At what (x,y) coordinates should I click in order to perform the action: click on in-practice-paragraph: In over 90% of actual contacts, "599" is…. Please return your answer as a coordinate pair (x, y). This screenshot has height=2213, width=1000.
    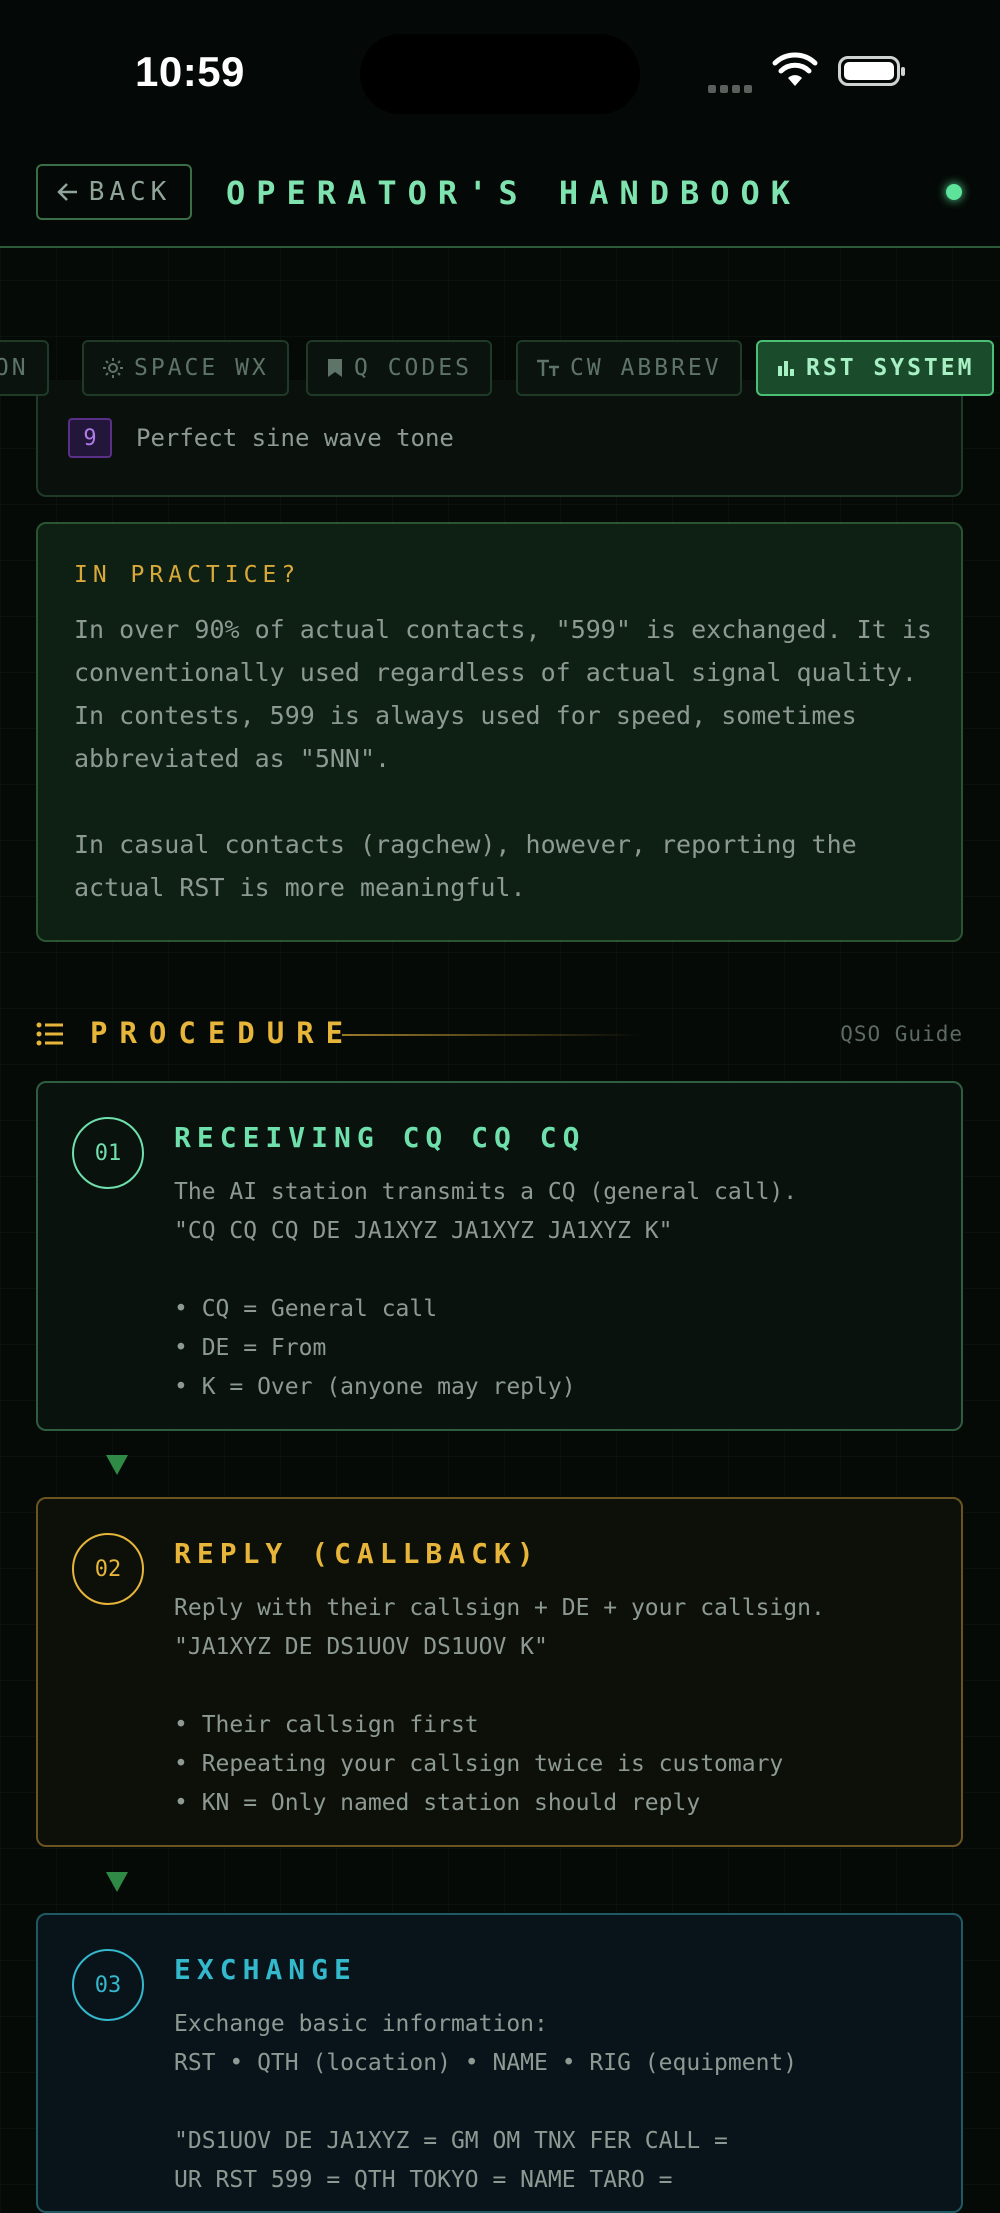
    Looking at the image, I should click on (503, 694).